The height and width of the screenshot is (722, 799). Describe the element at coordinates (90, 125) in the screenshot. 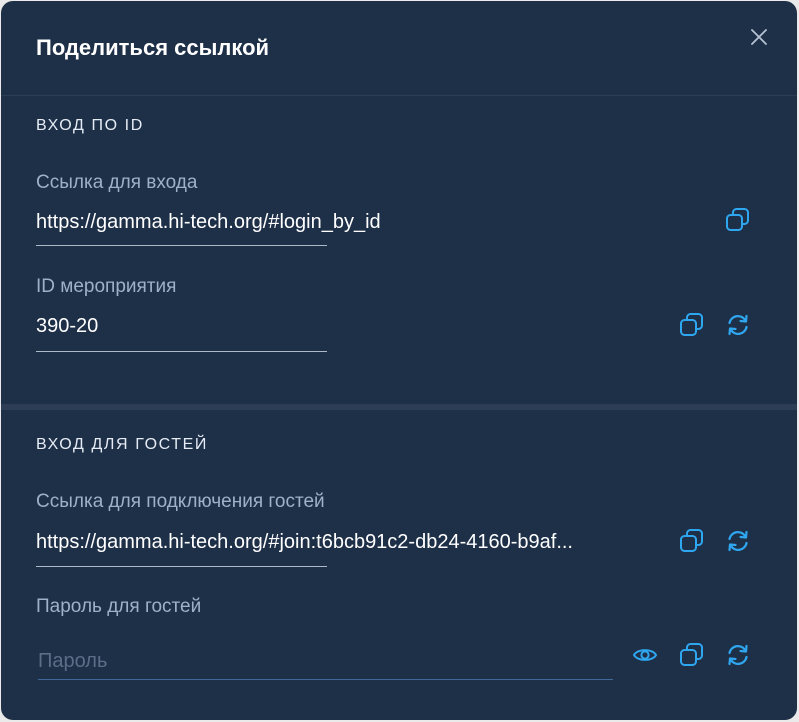

I see `section-title-login-by-id: ВХОД ПО ID` at that location.